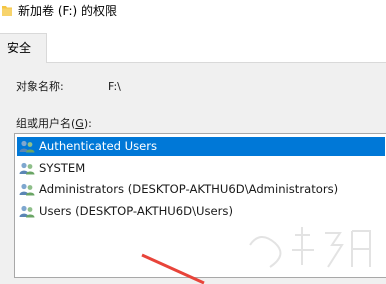  Describe the element at coordinates (7, 11) in the screenshot. I see `folder-icon` at that location.